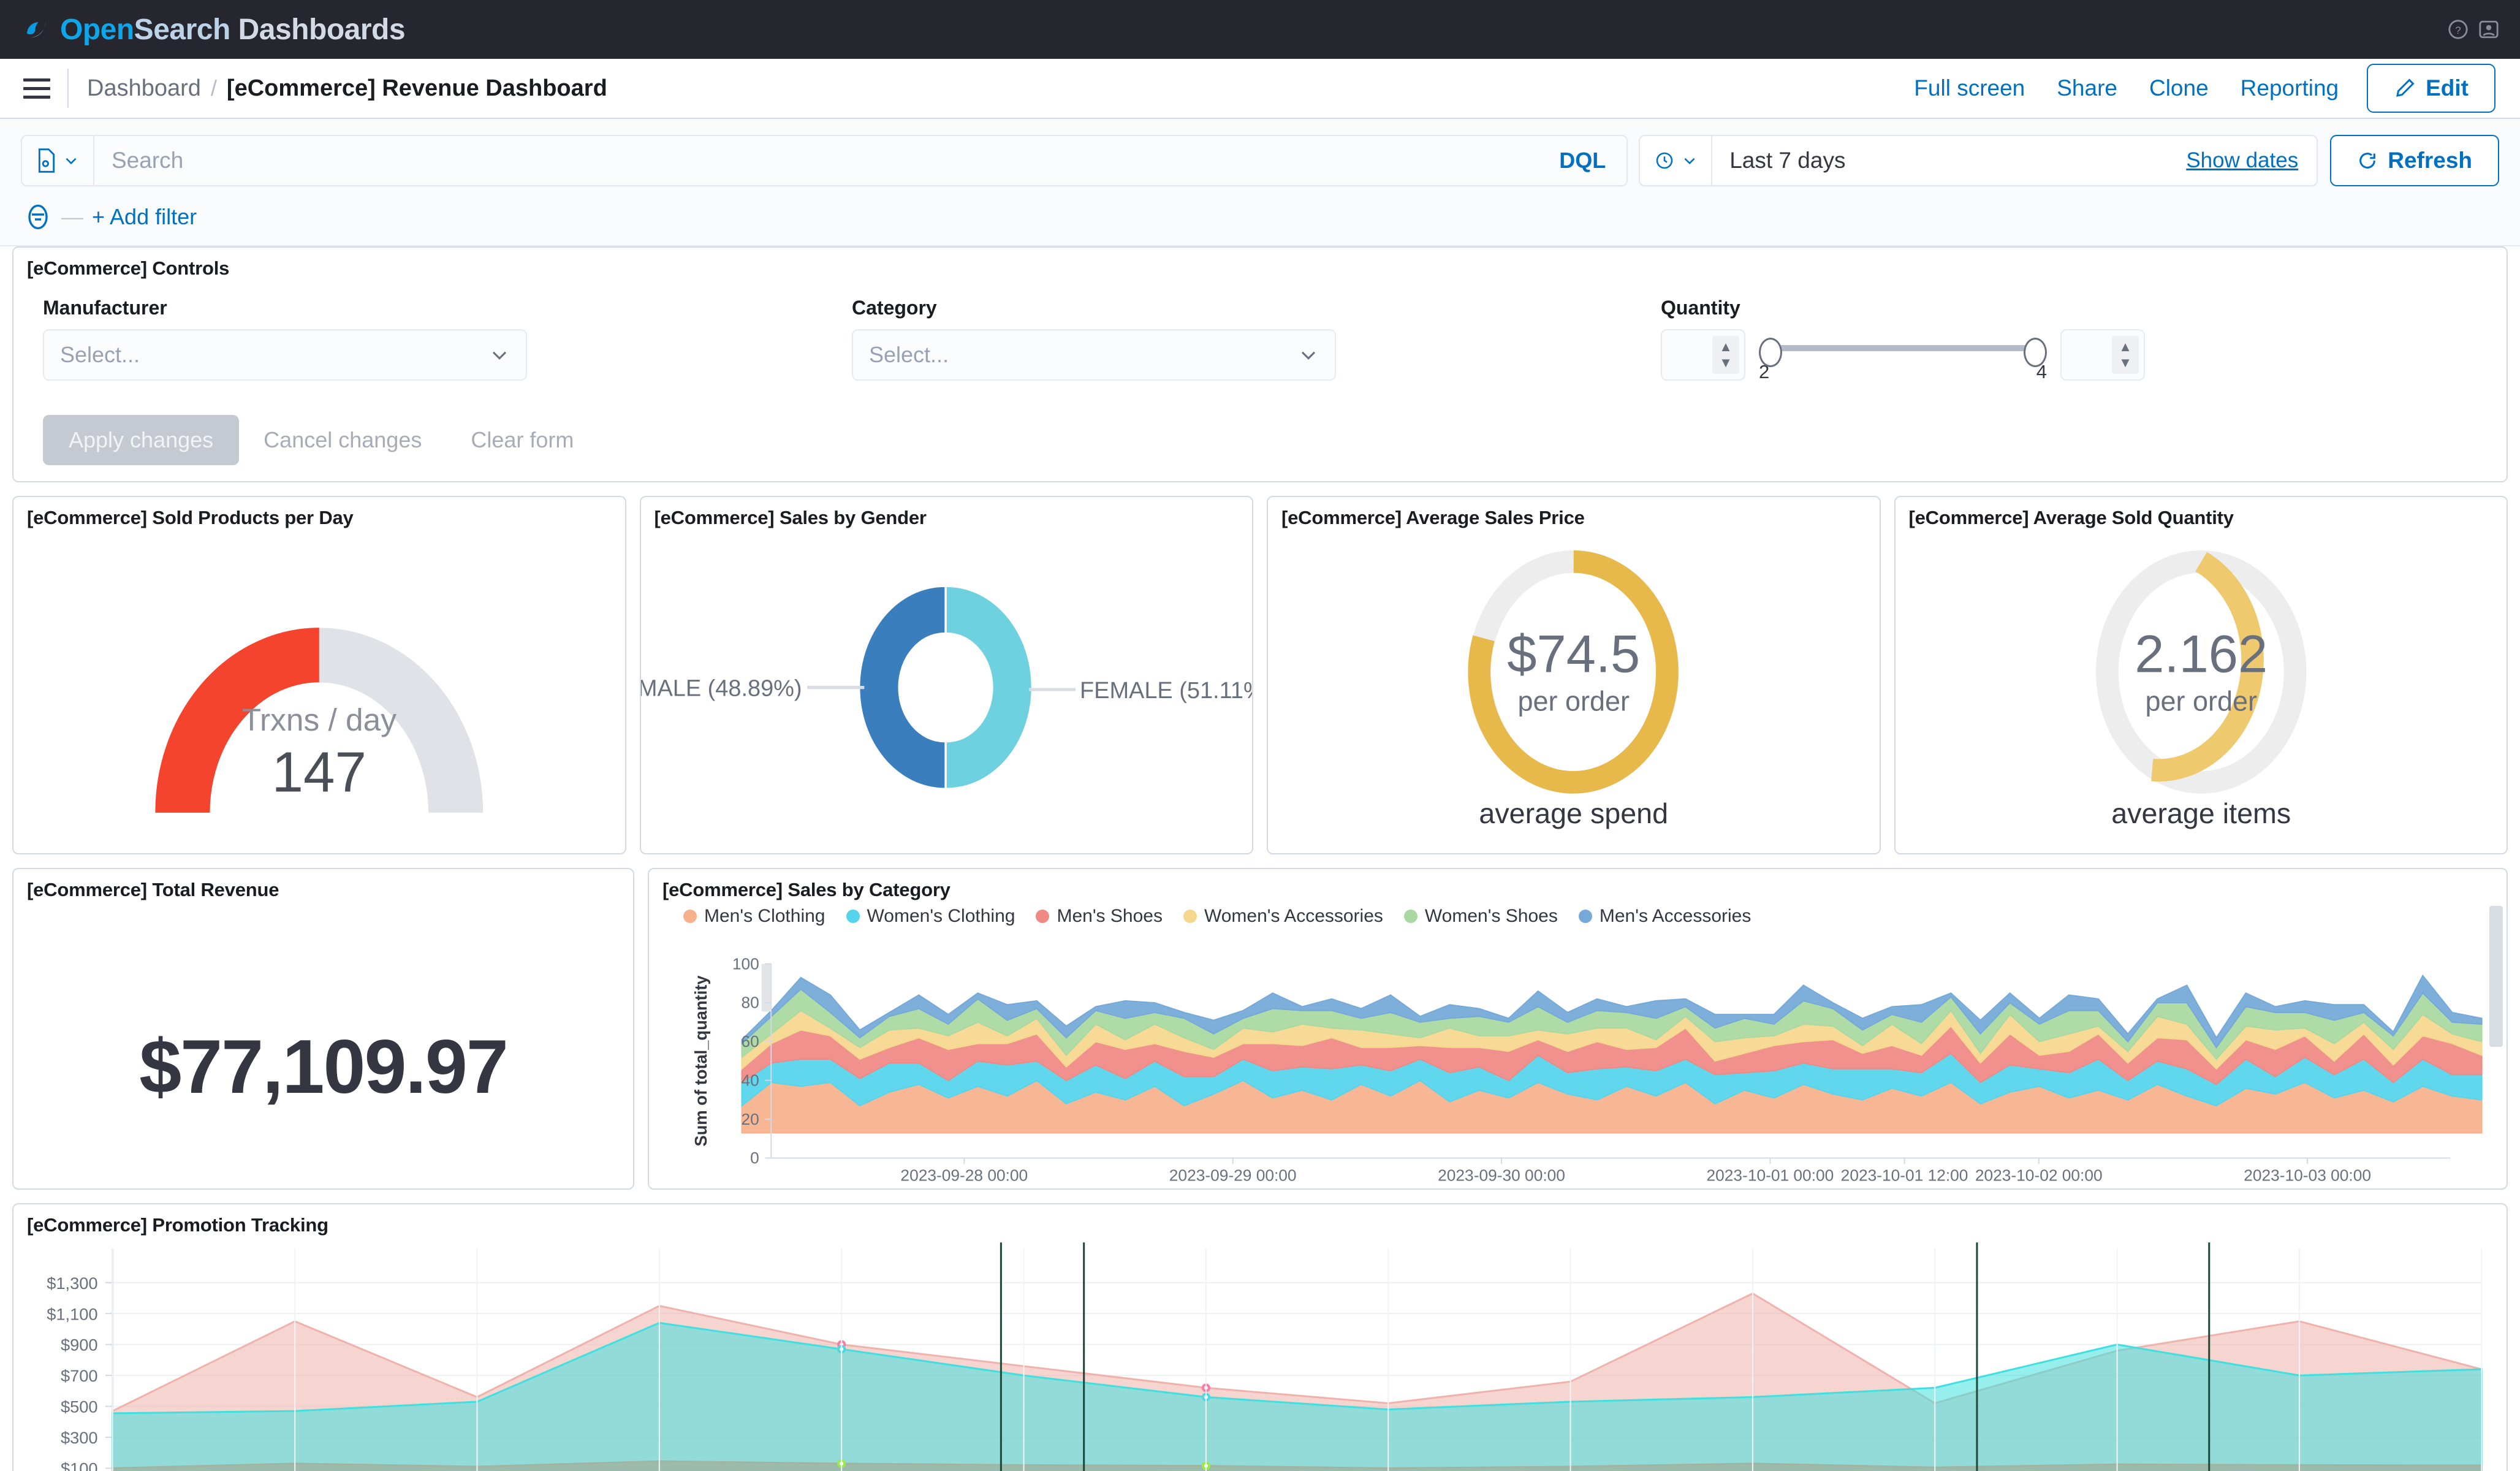 This screenshot has height=1471, width=2520. I want to click on legend-item: Women's Clothing, so click(931, 916).